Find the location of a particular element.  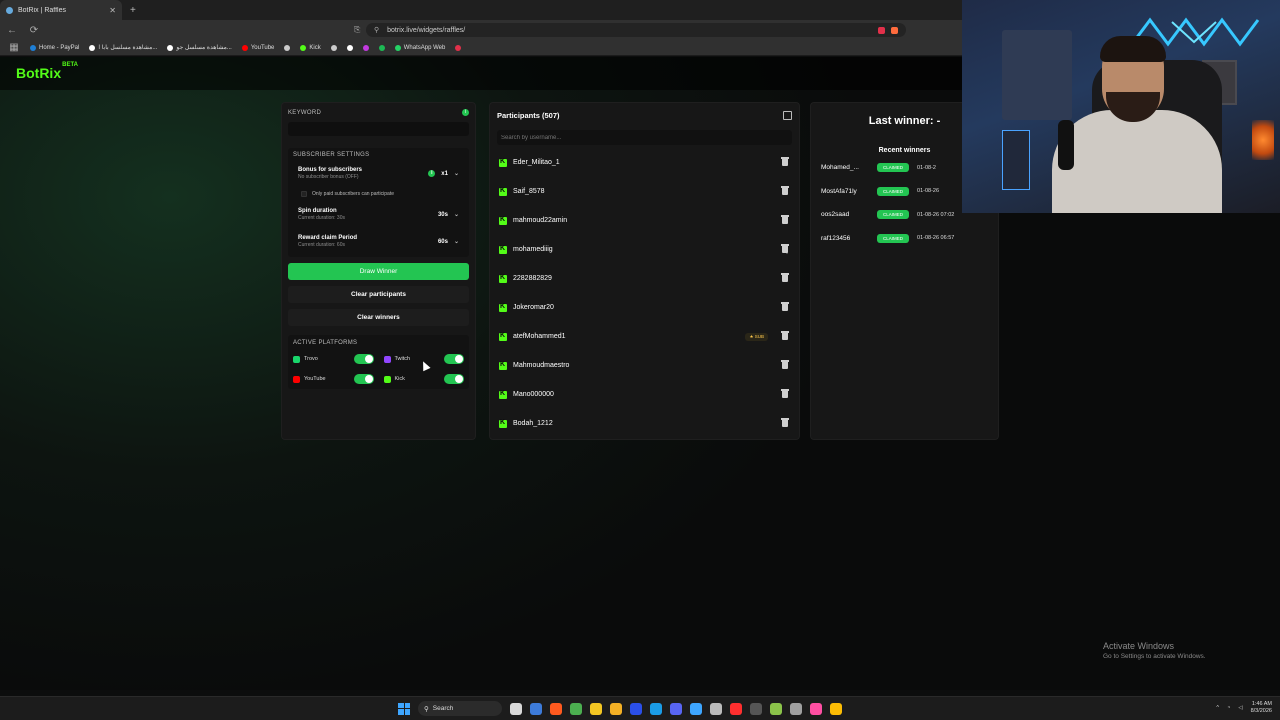

platform-grid: Trovo Twitch YouTube Kick is located at coordinates (378, 369).